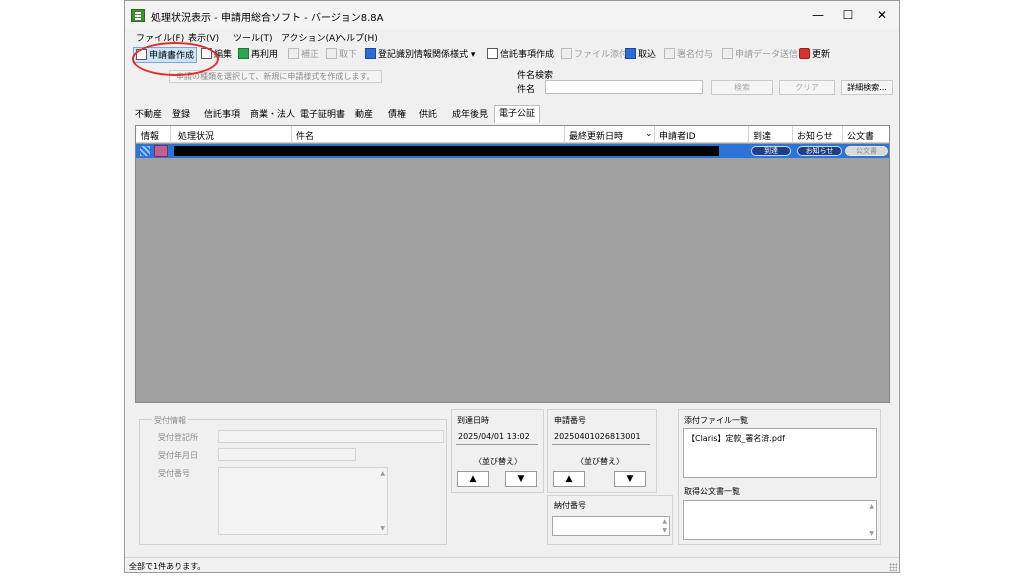 This screenshot has height=576, width=1024. What do you see at coordinates (303, 501) in the screenshot?
I see `reception-number-field: ▲ ▼` at bounding box center [303, 501].